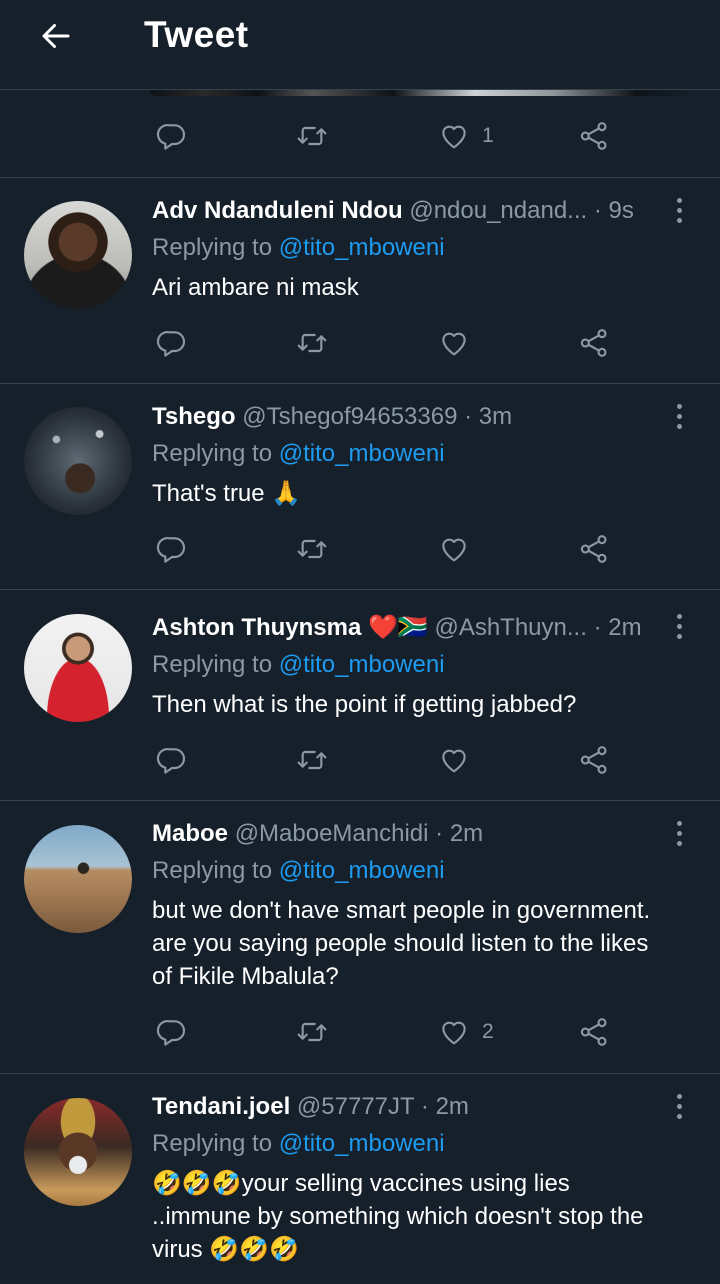  I want to click on timestamp: · 9s, so click(613, 210).